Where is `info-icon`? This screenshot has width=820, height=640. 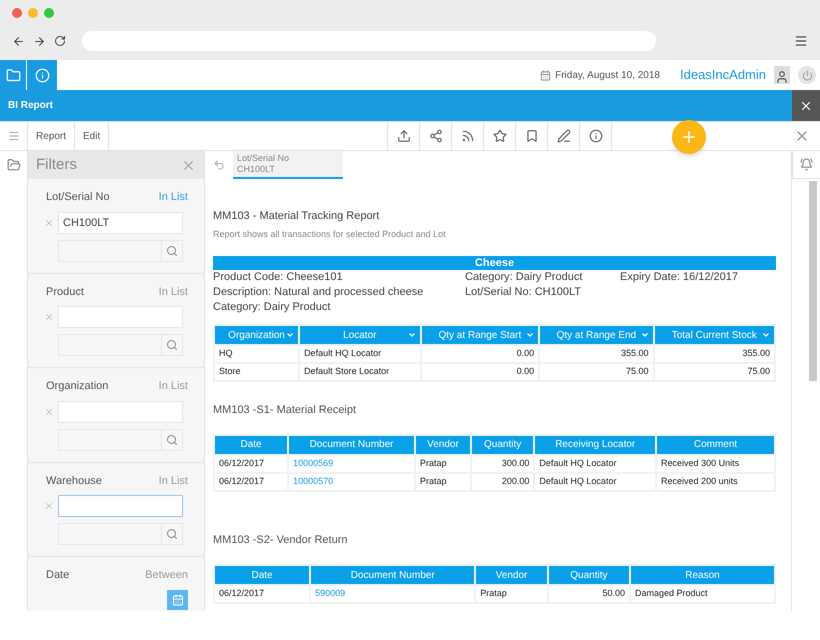 info-icon is located at coordinates (595, 136).